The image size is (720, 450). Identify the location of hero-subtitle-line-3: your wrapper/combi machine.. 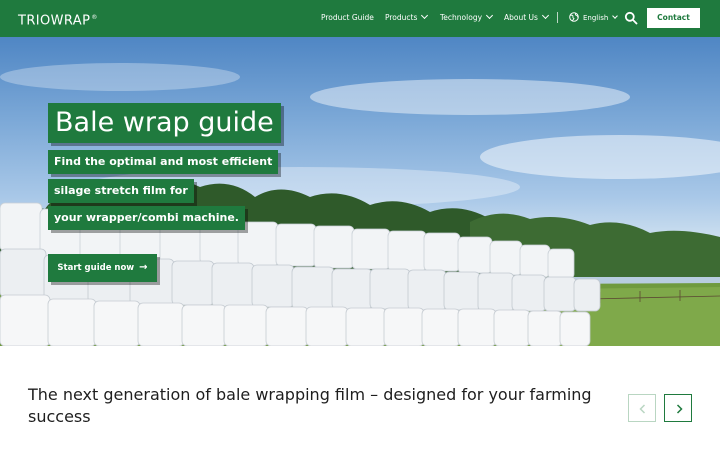
(146, 218).